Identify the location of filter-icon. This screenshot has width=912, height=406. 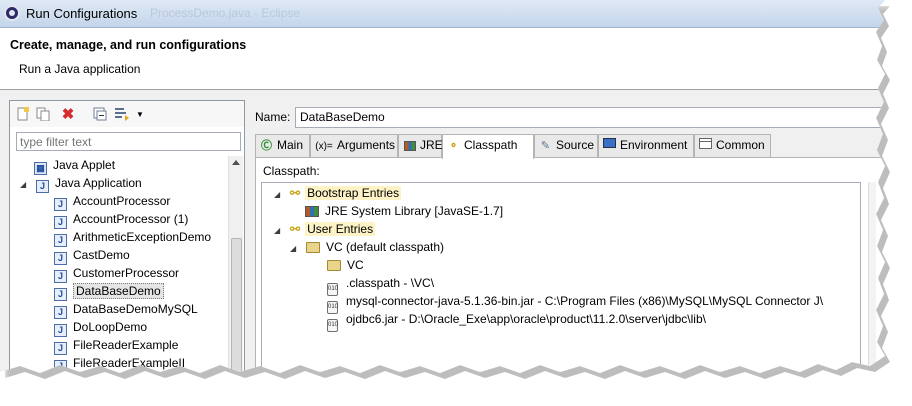
(122, 114).